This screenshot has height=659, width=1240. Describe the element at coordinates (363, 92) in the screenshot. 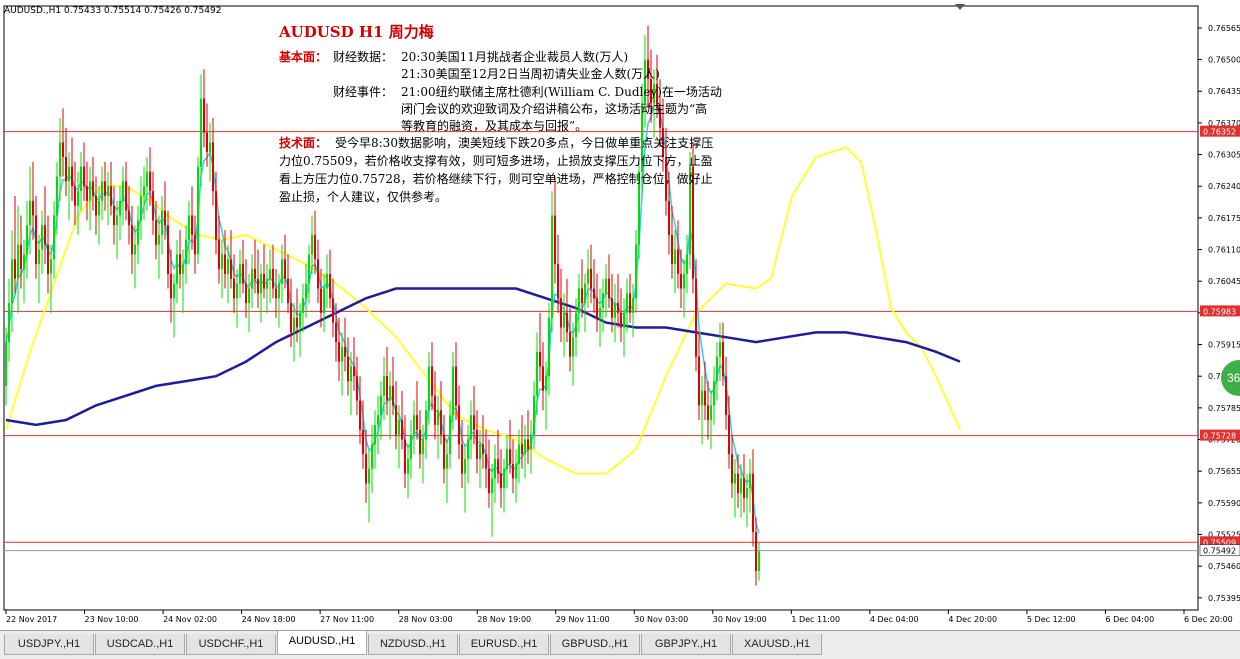

I see `event-label: 财经事件：` at that location.